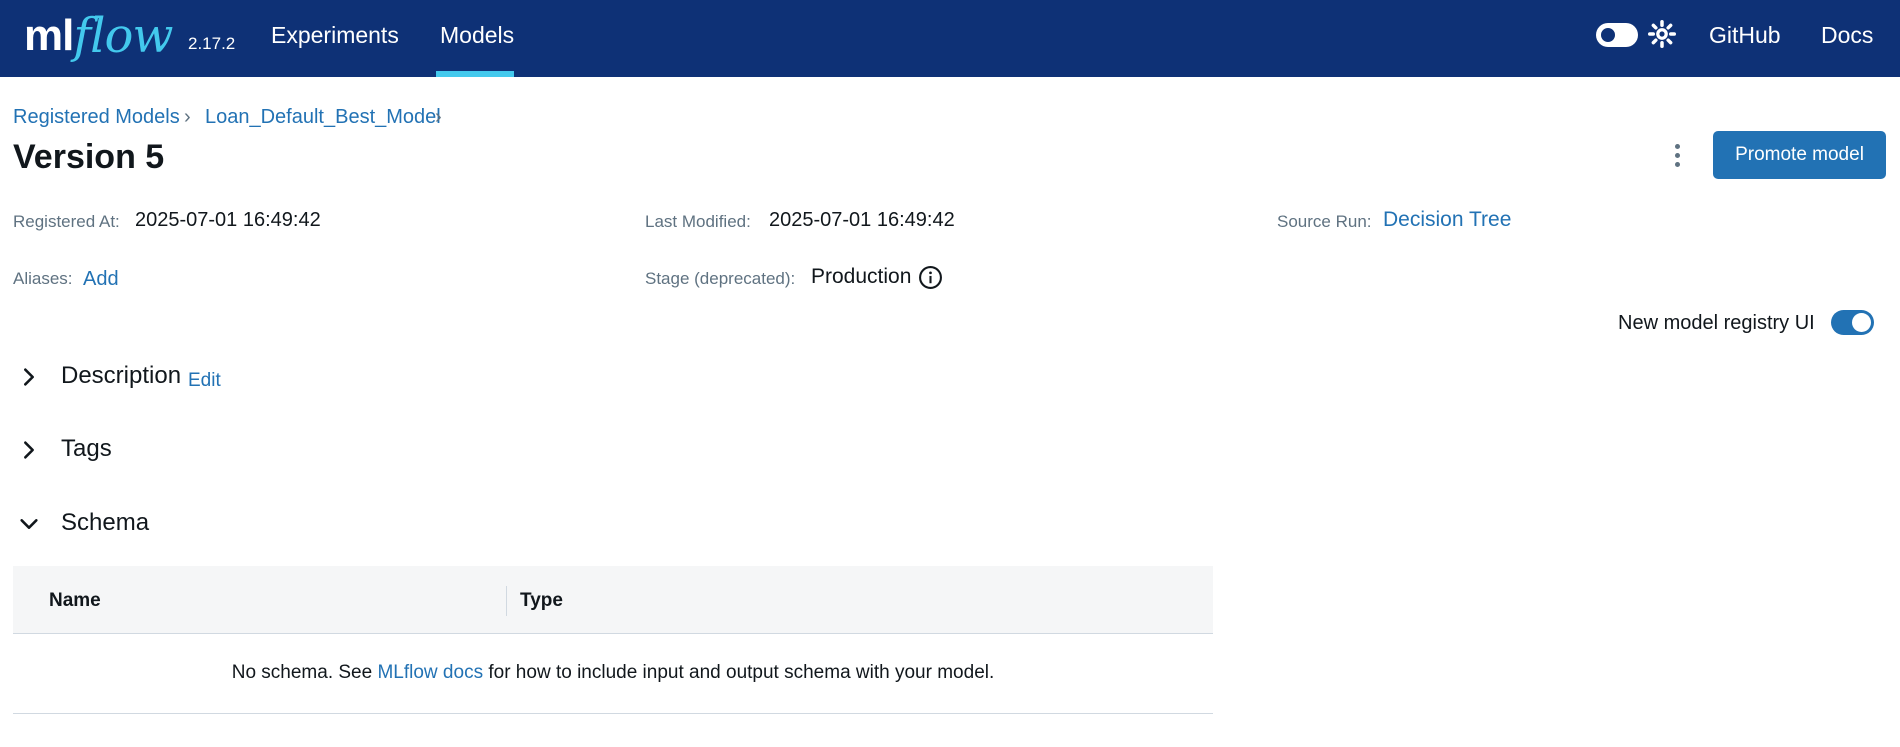 This screenshot has height=747, width=1900. Describe the element at coordinates (1324, 221) in the screenshot. I see `source-run-label: Source Run:` at that location.